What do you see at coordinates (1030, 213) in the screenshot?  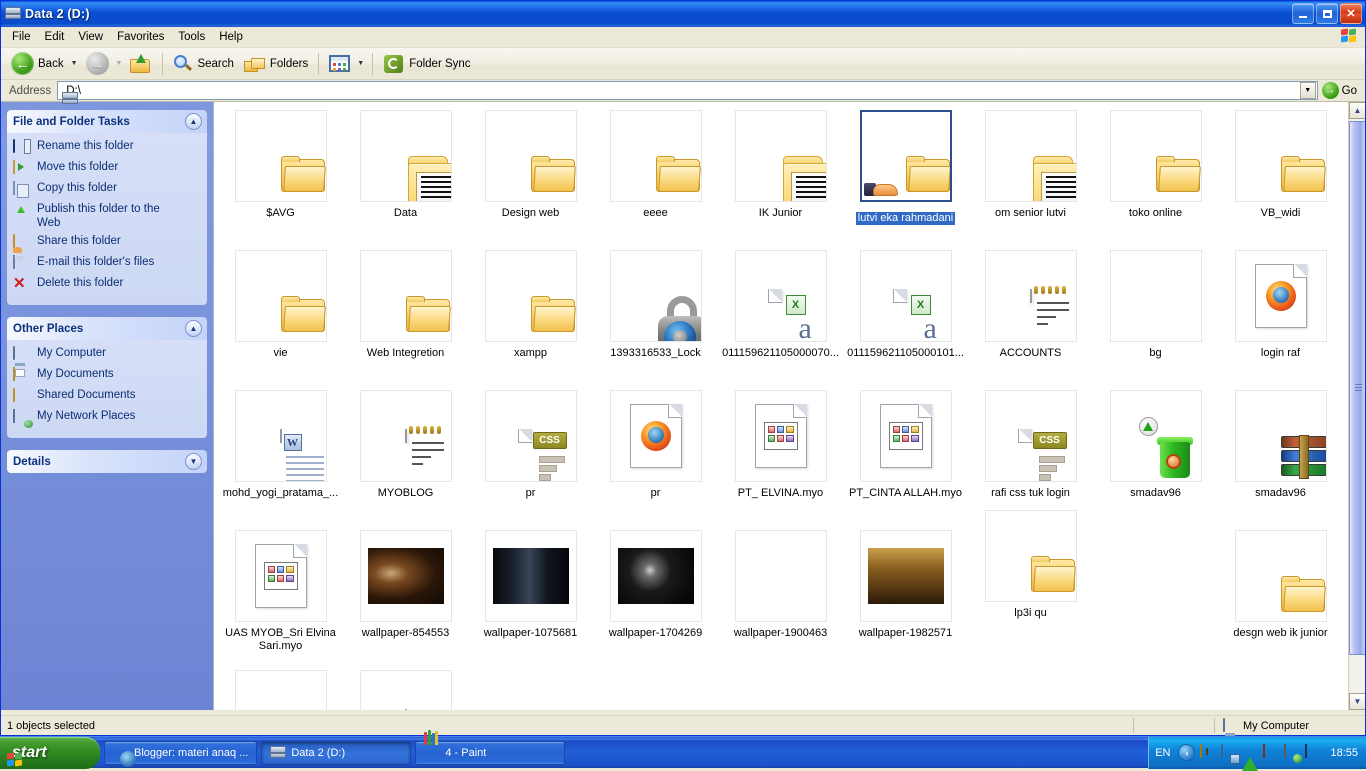 I see `file-label: om senior lutvi` at bounding box center [1030, 213].